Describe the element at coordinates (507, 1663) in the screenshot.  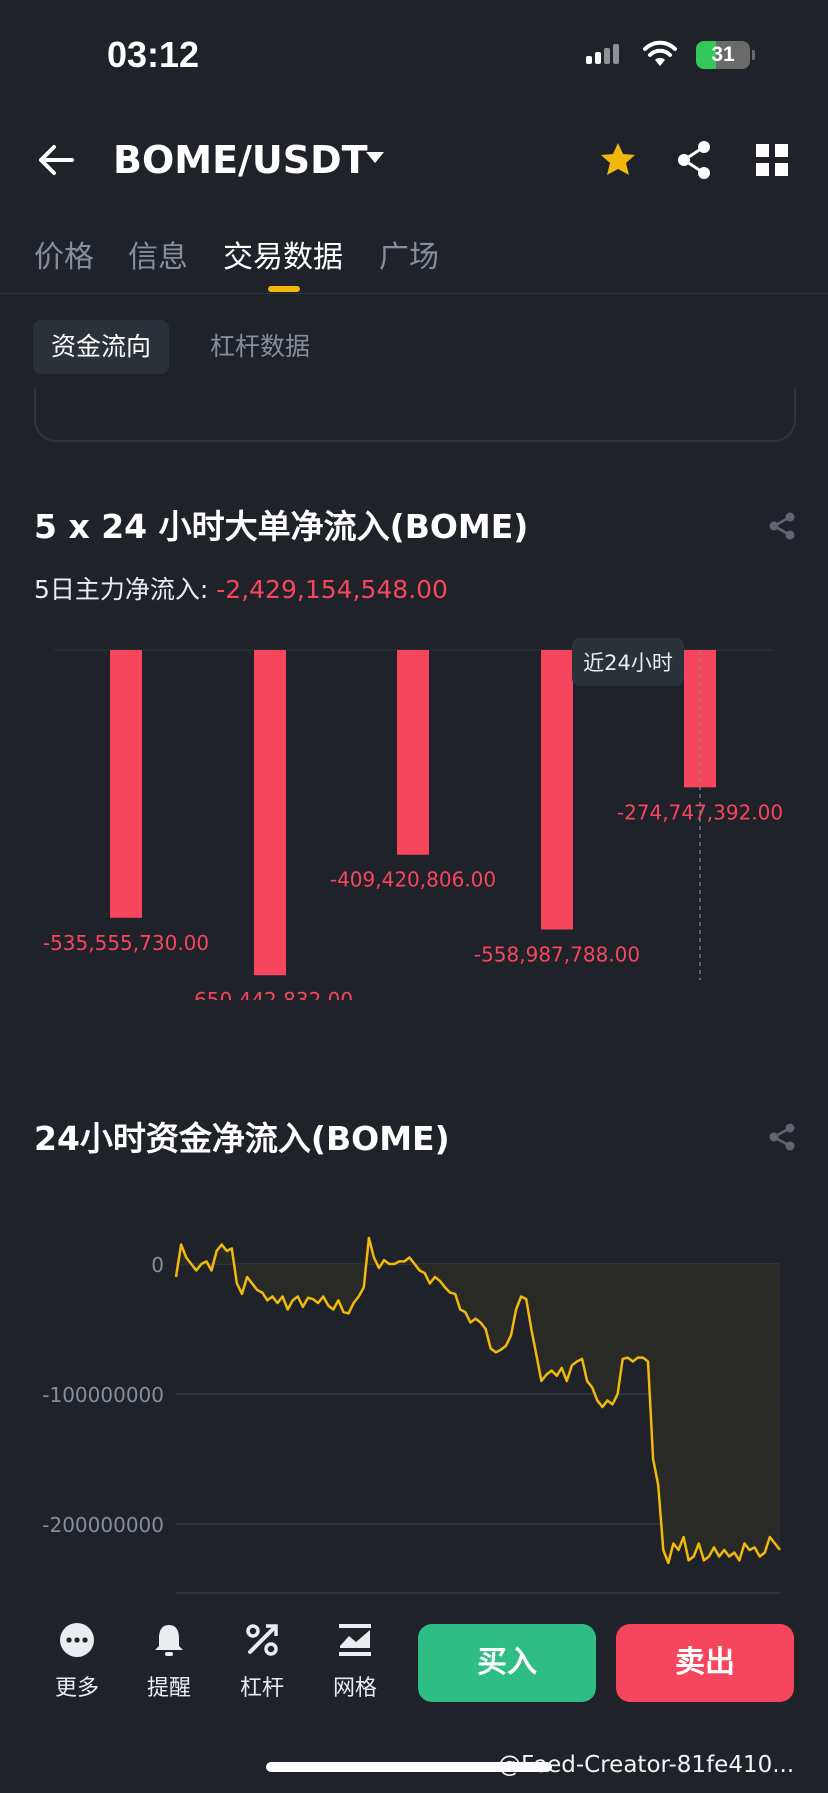
I see `buy-button: 买入` at that location.